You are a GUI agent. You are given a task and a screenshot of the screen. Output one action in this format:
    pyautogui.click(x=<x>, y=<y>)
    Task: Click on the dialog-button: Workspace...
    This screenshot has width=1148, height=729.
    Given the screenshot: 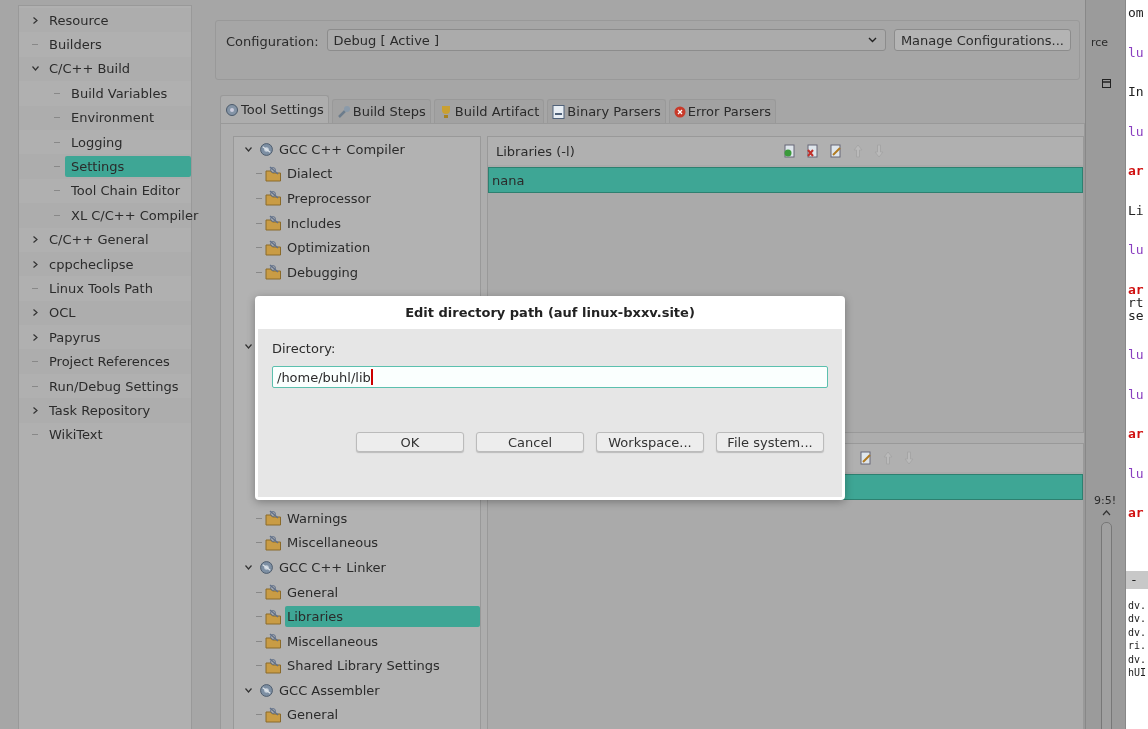 What is the action you would take?
    pyautogui.click(x=650, y=442)
    